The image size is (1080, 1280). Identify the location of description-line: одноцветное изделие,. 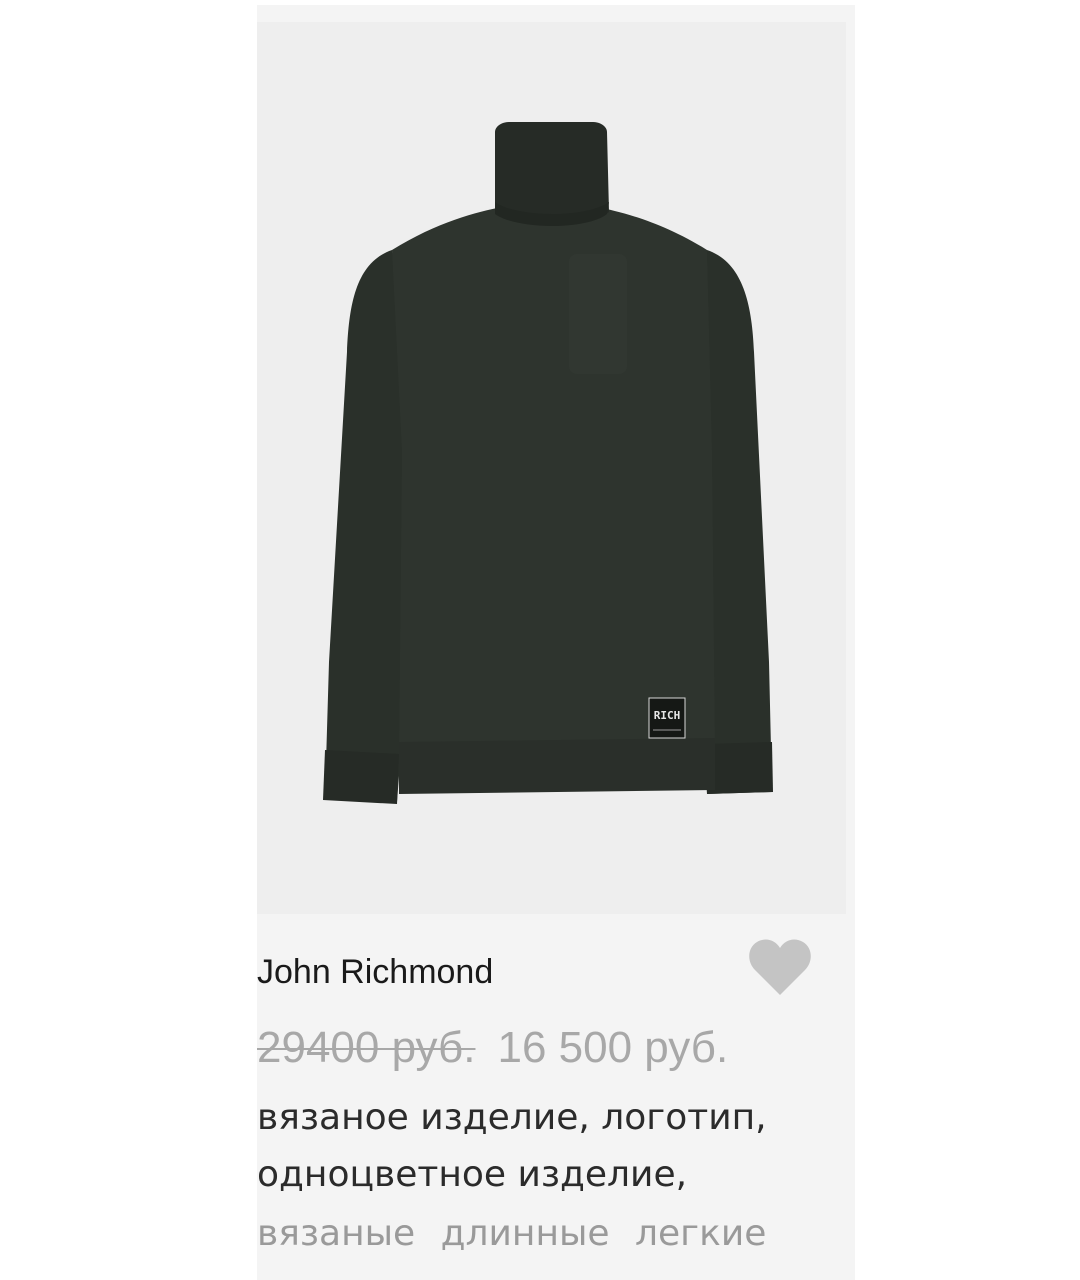
(472, 1174).